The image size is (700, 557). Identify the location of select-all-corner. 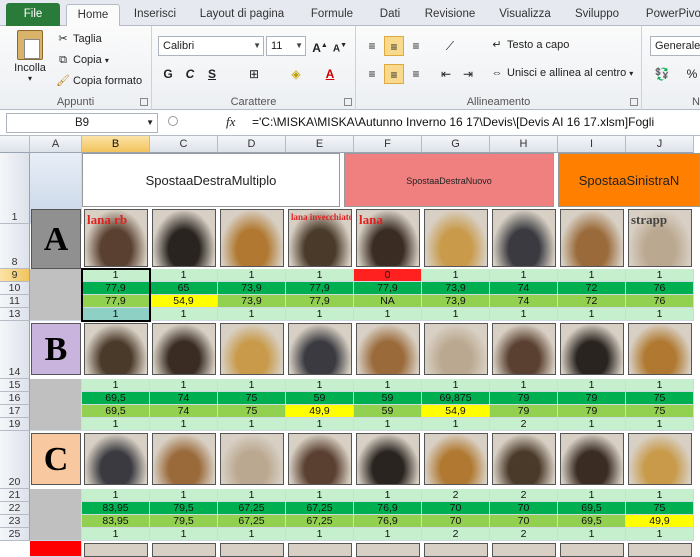
(15, 144).